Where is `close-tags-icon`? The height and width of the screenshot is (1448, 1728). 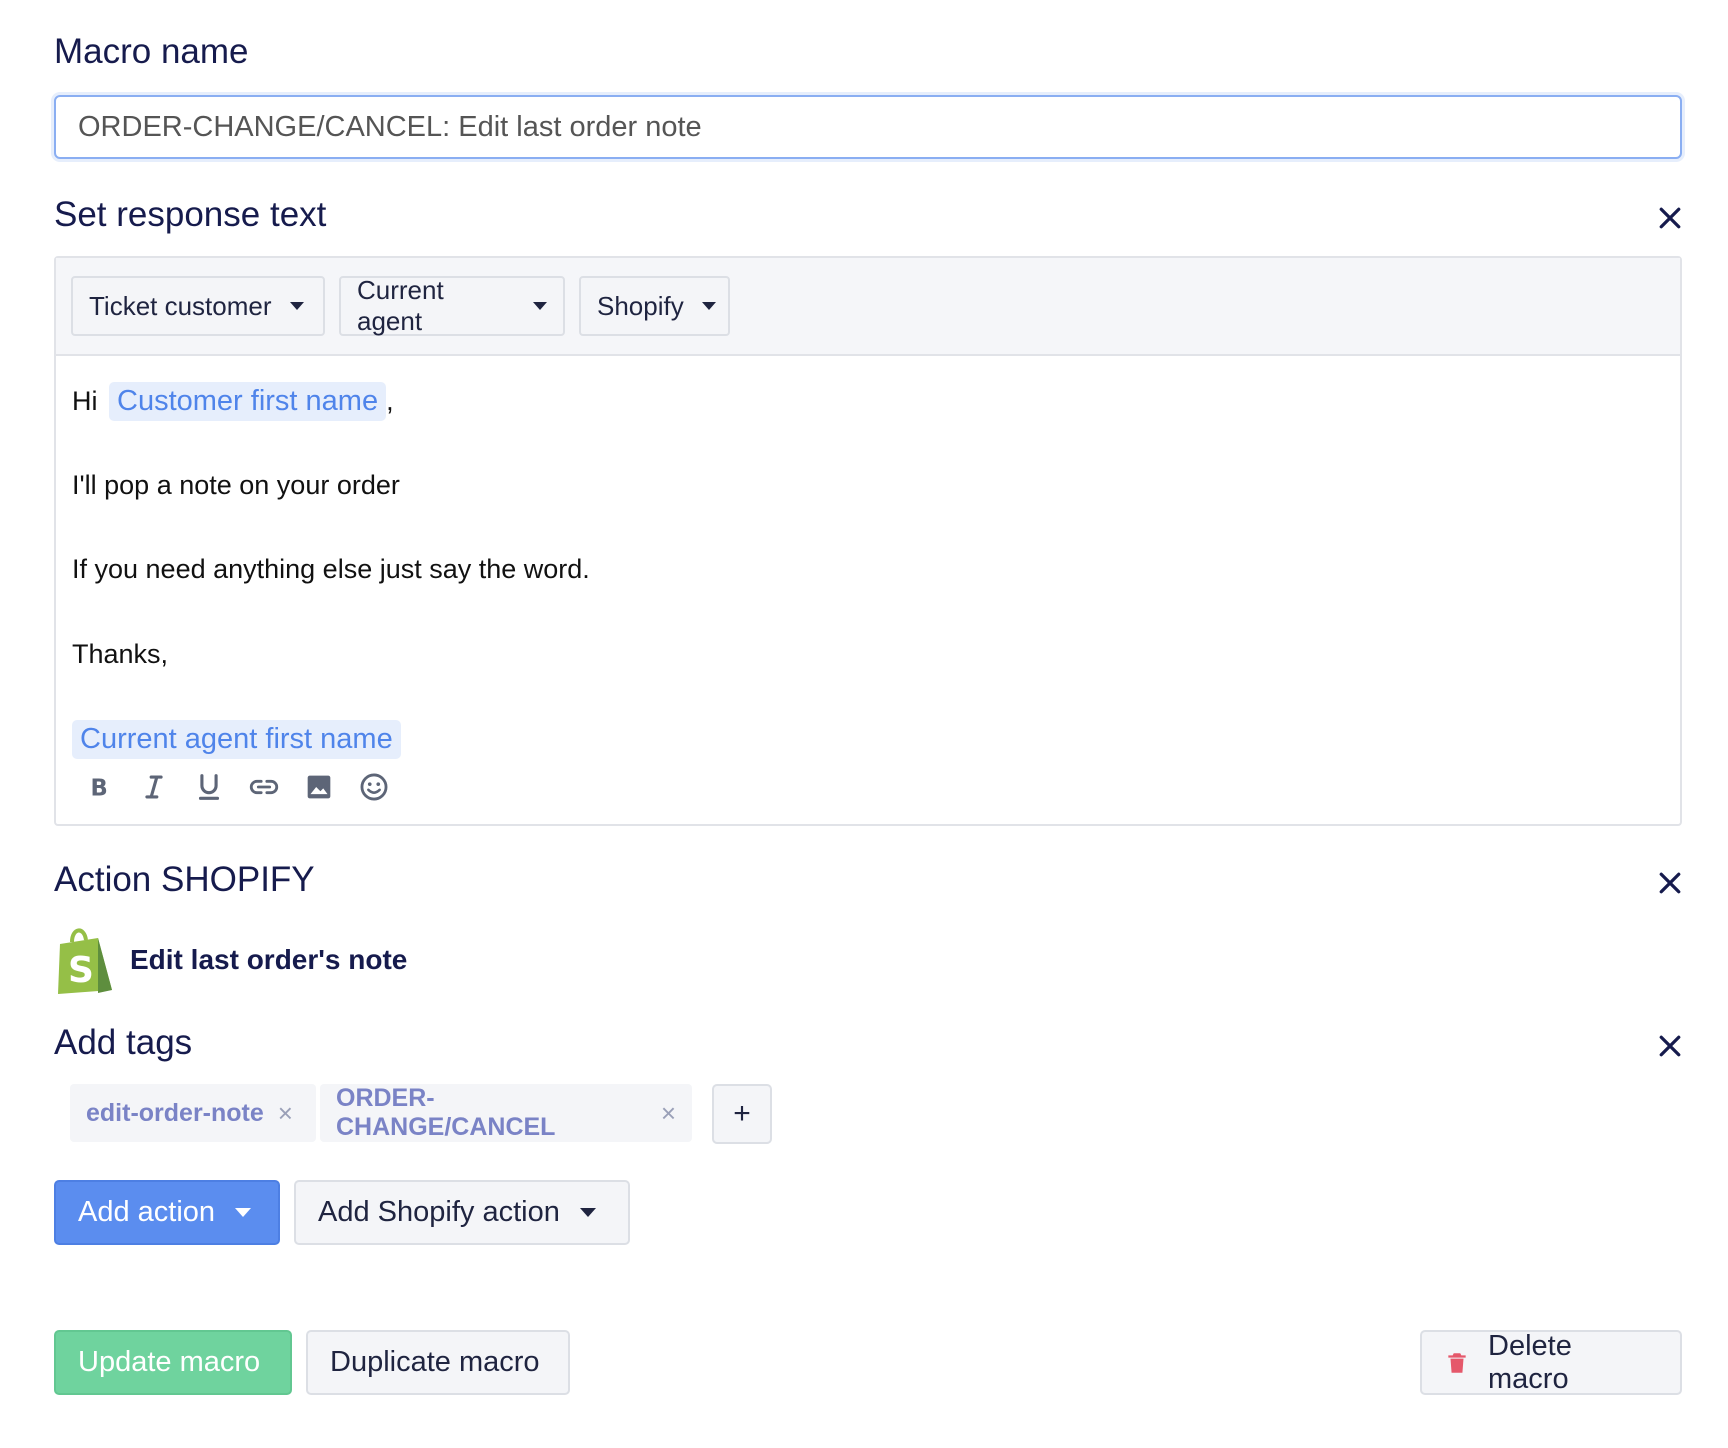 close-tags-icon is located at coordinates (1670, 1046).